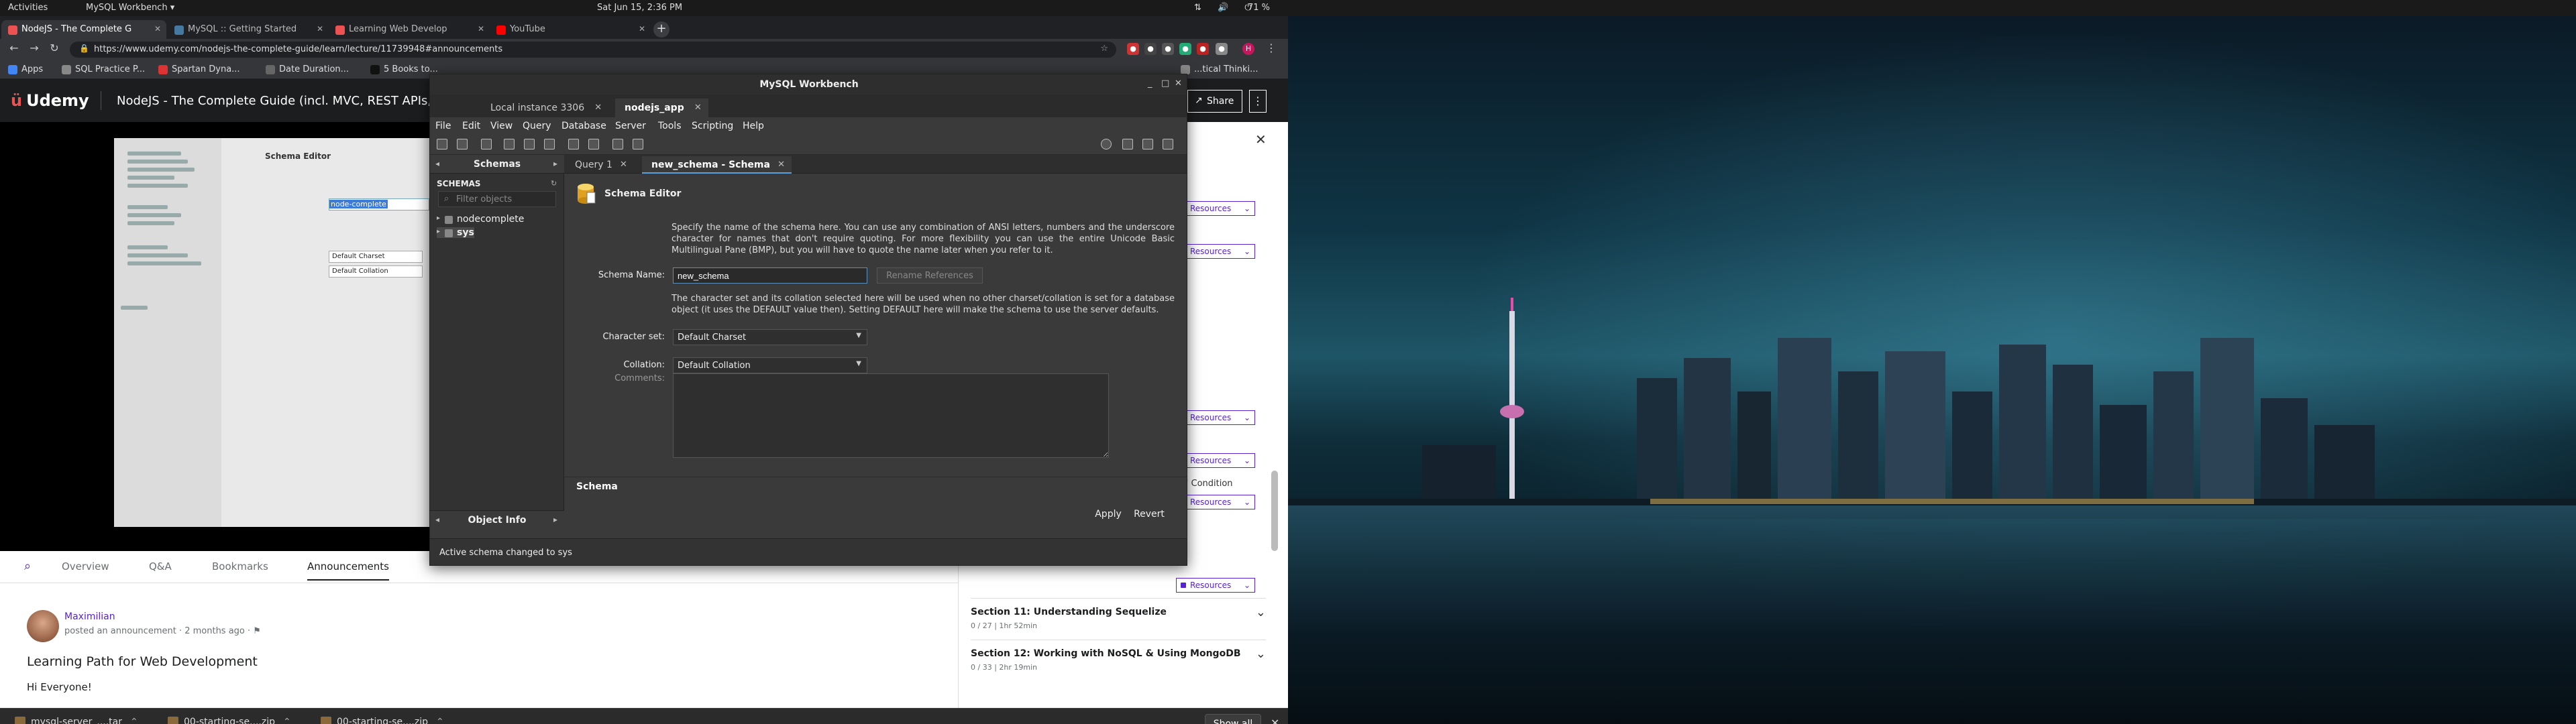 This screenshot has height=724, width=2576. What do you see at coordinates (1147, 144) in the screenshot?
I see `toggle-output-icon` at bounding box center [1147, 144].